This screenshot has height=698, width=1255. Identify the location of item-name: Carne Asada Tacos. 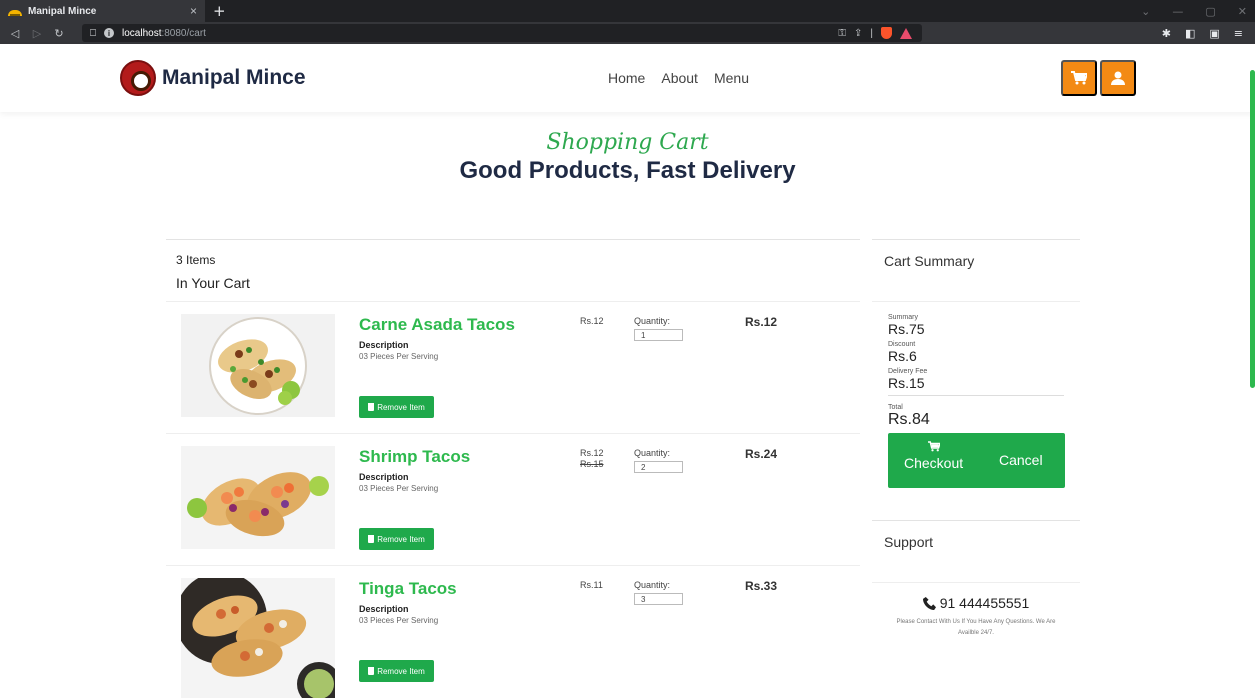
(437, 325).